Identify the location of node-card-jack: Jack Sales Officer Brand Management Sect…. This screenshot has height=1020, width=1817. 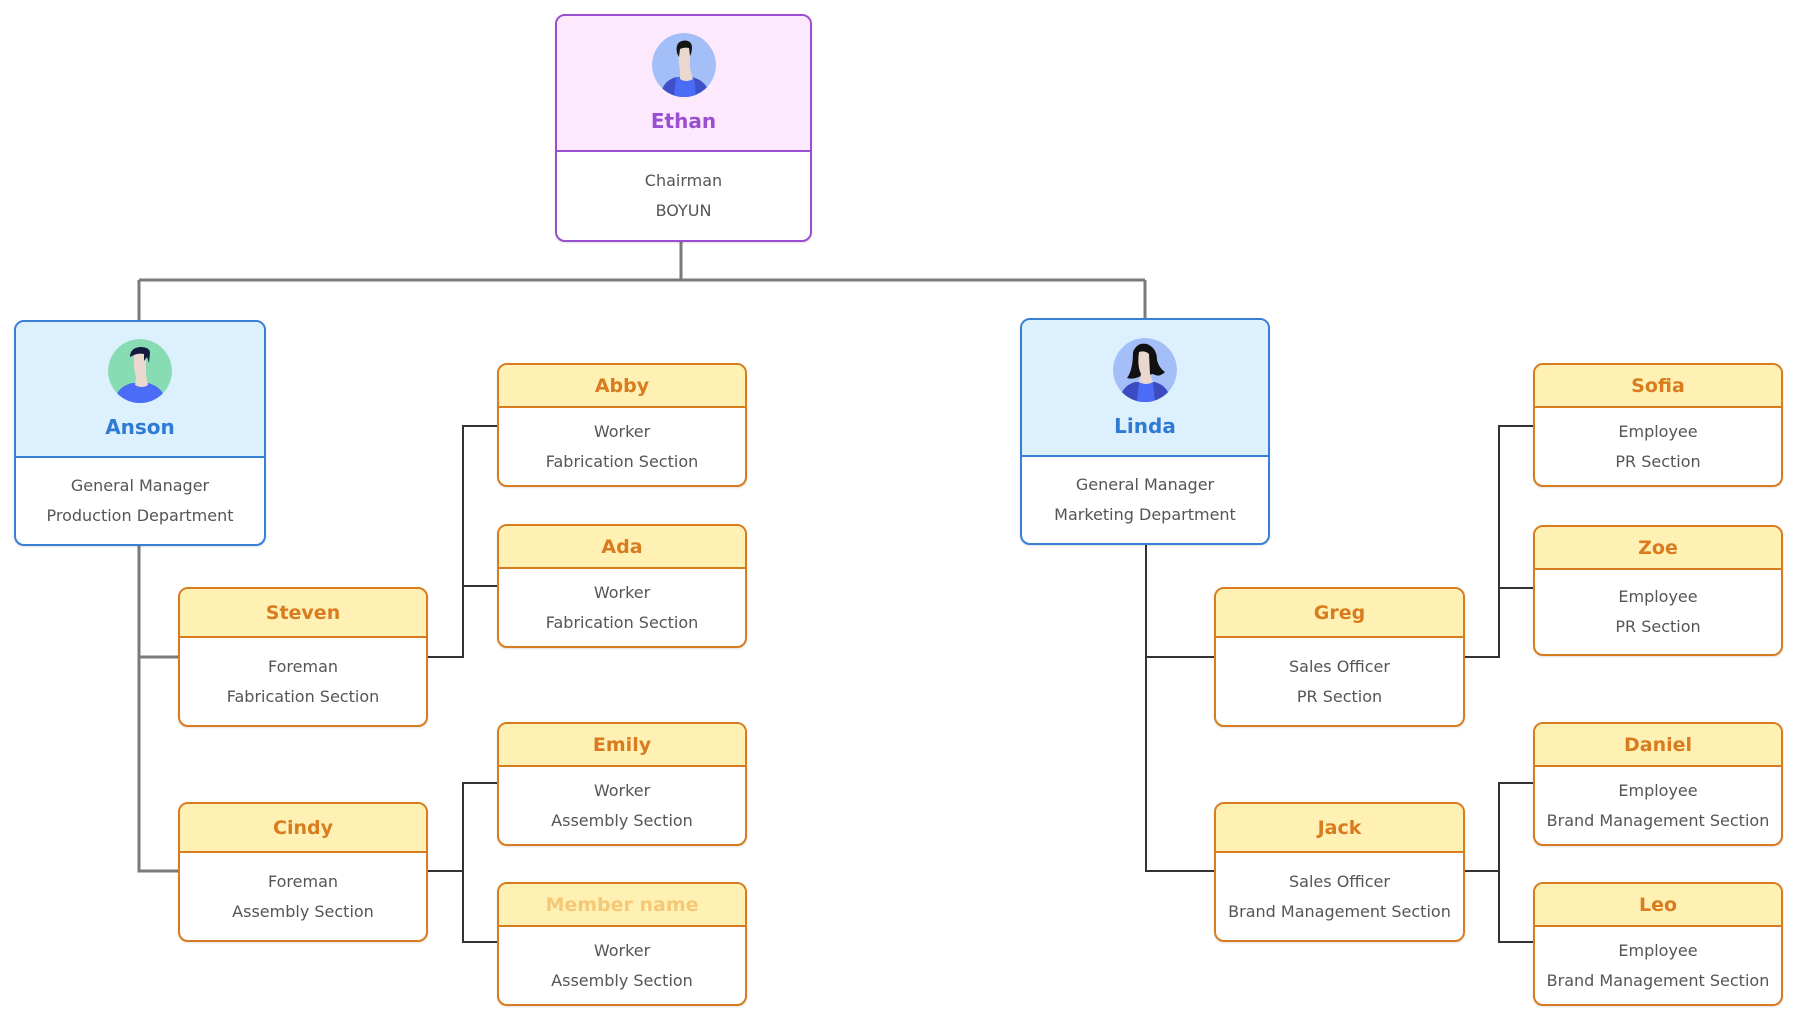
(1339, 872).